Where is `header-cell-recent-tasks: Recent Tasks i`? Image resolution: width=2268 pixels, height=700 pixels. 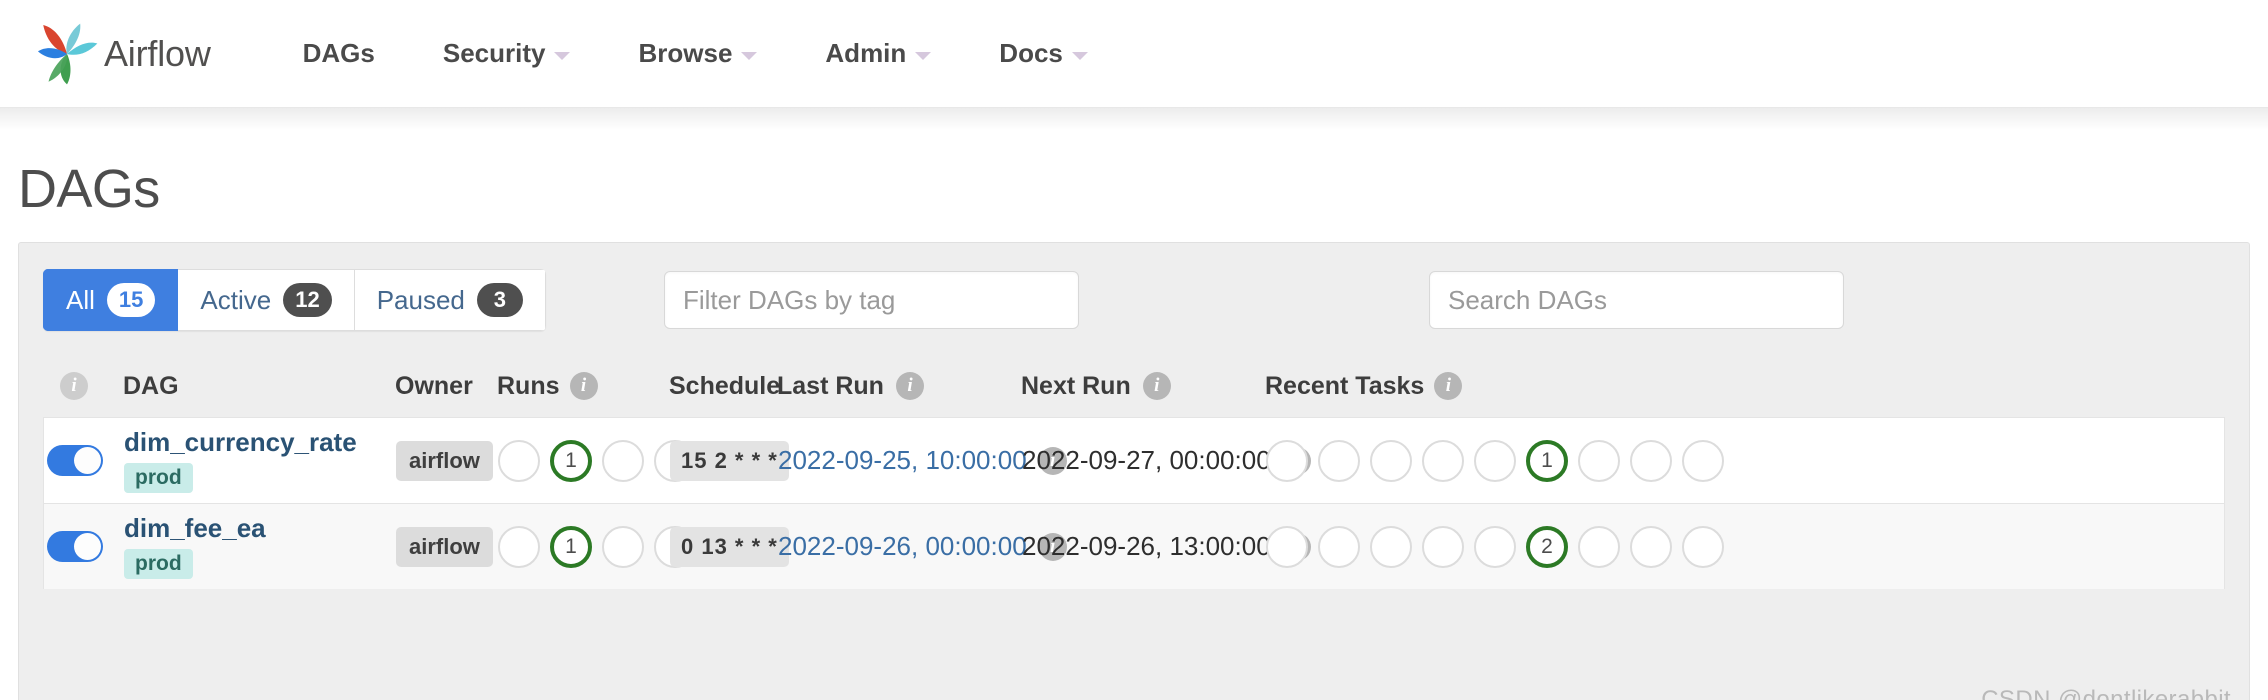 header-cell-recent-tasks: Recent Tasks i is located at coordinates (1745, 386).